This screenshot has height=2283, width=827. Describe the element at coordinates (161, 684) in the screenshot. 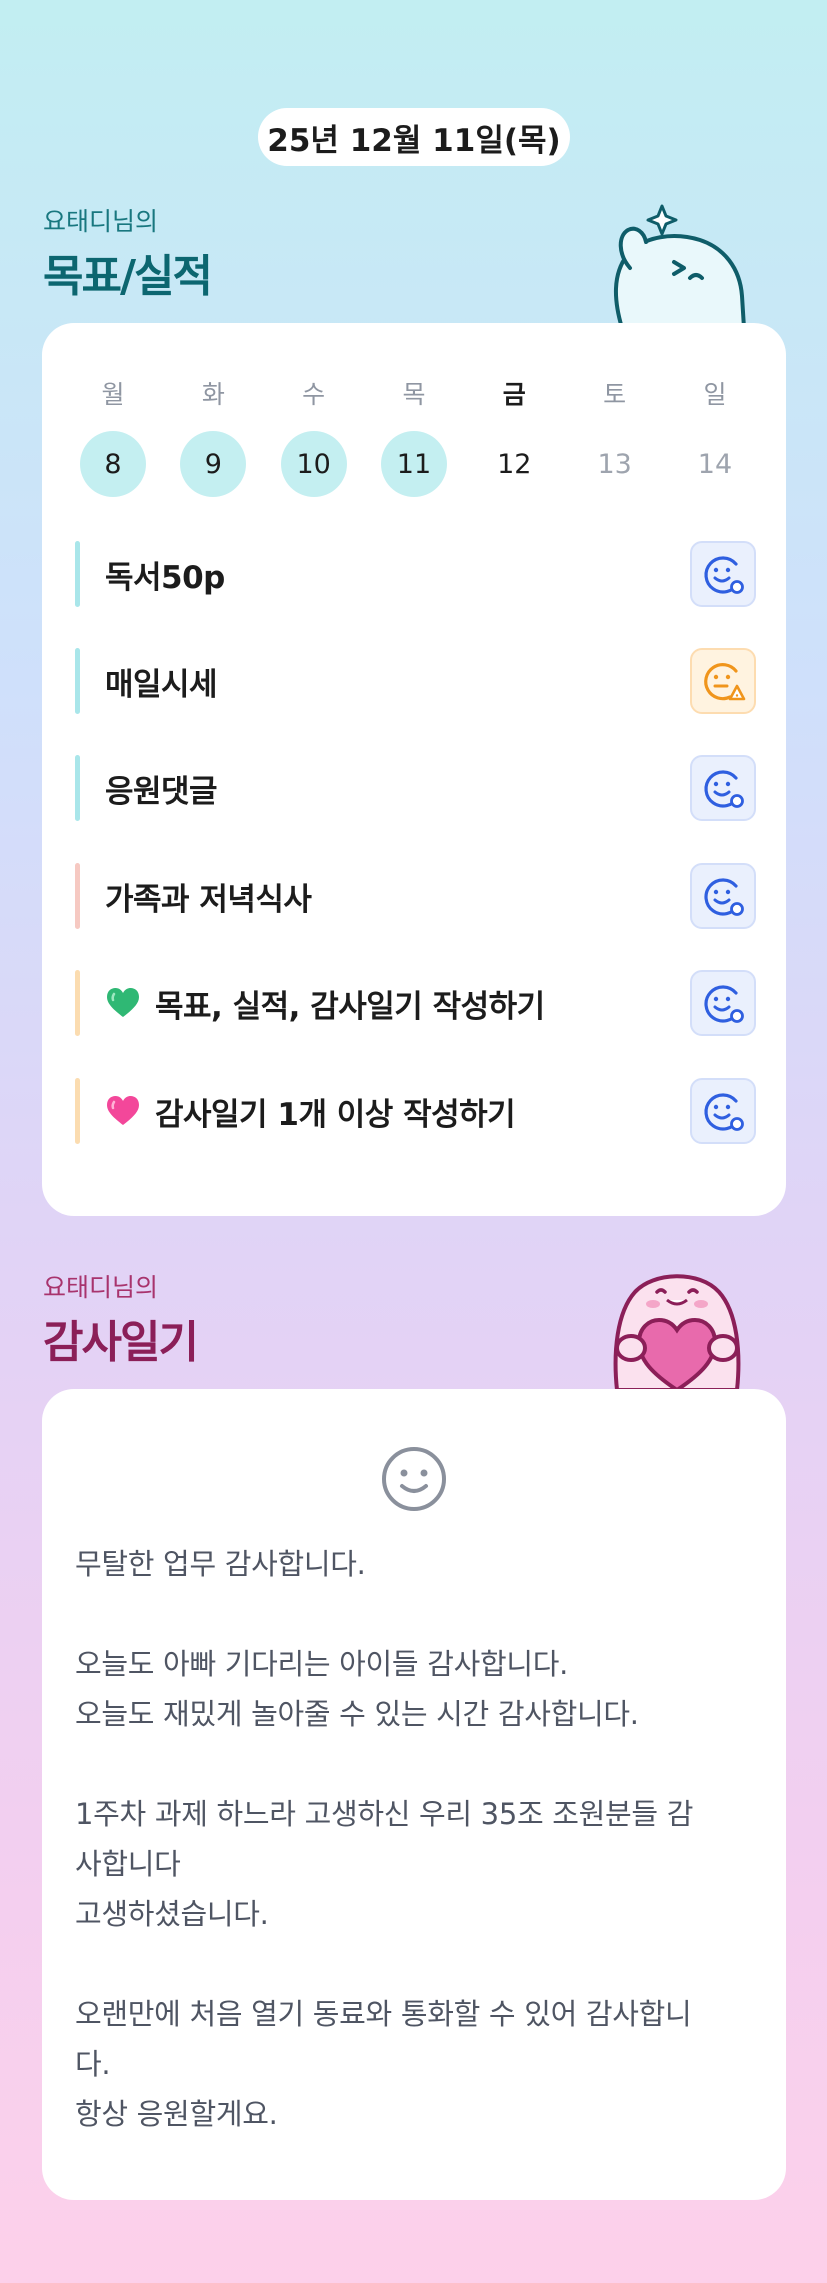

I see `goal-text: 매일시세` at that location.